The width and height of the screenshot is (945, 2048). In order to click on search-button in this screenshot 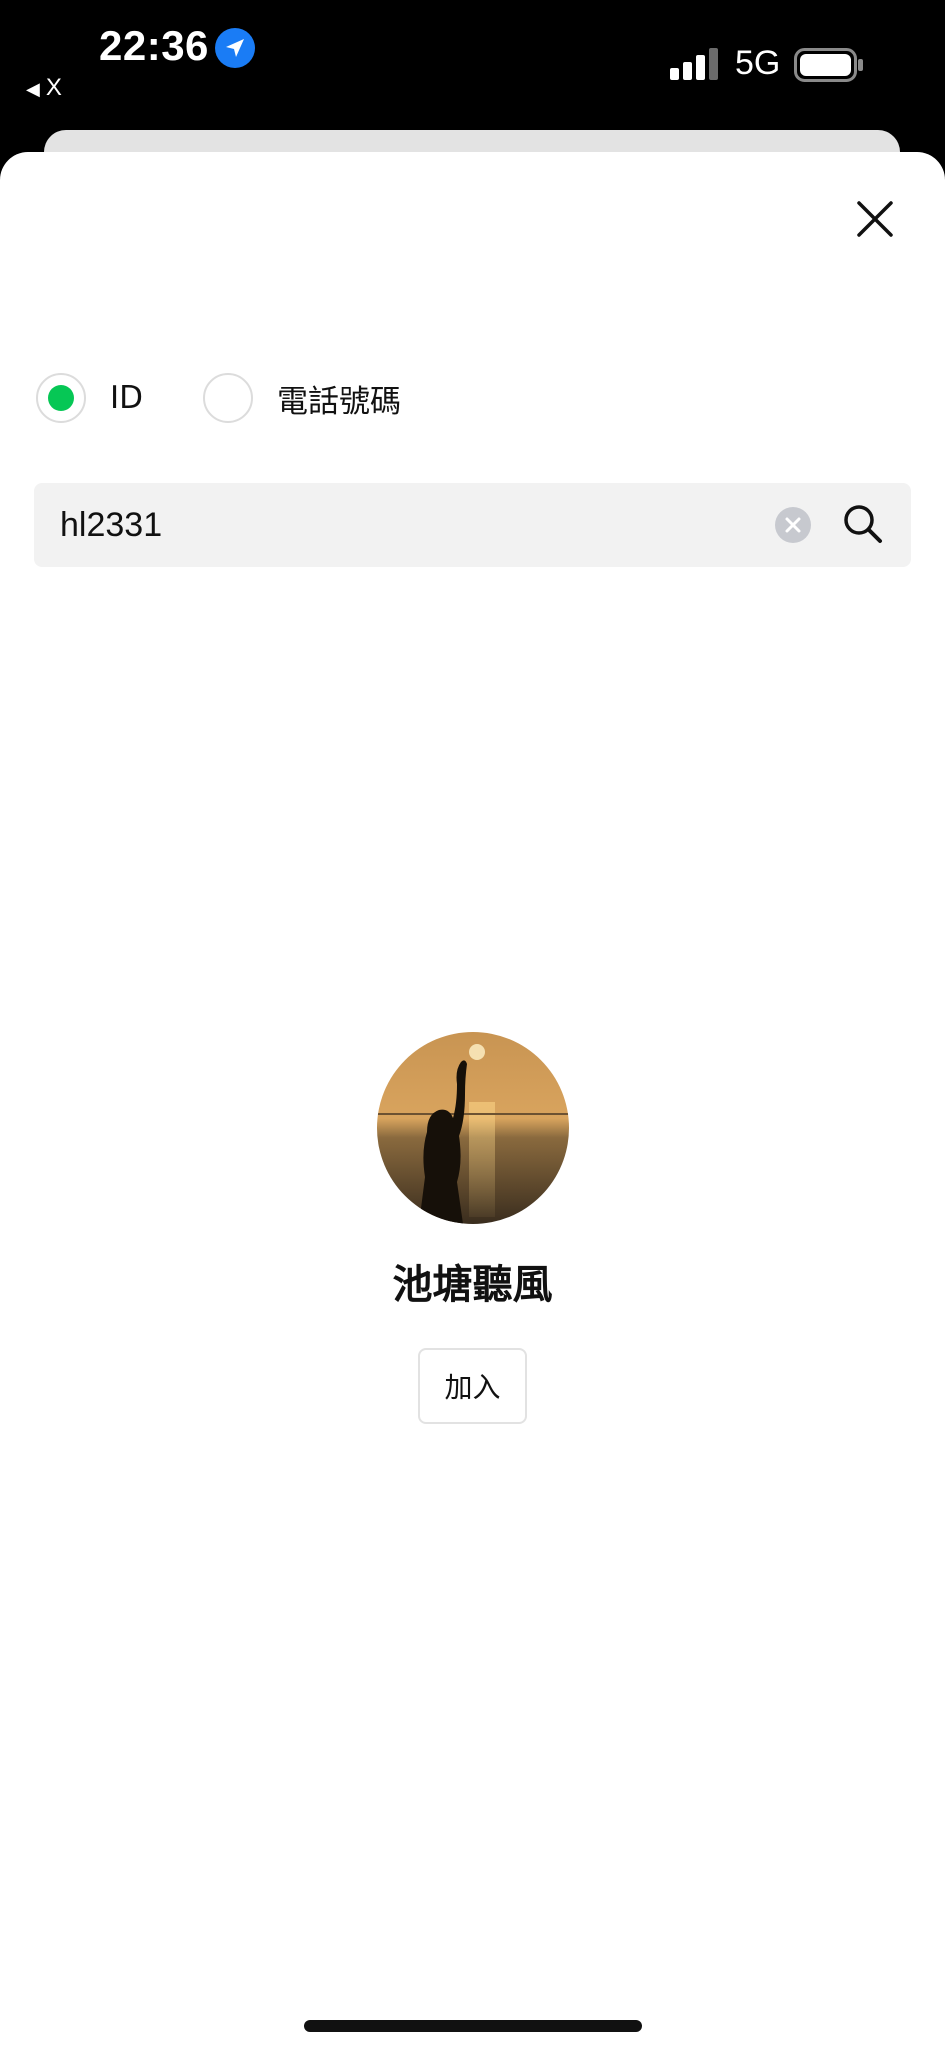, I will do `click(863, 524)`.